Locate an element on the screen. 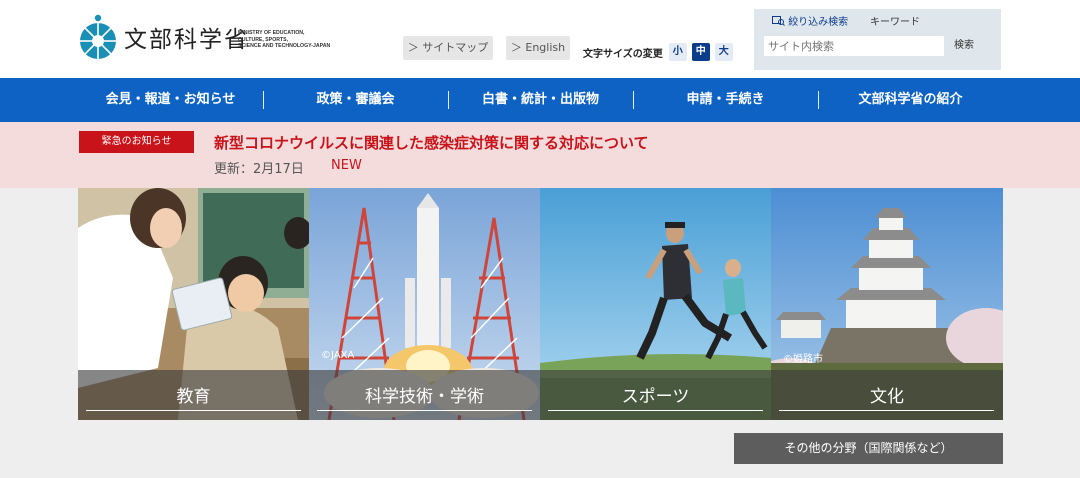 The height and width of the screenshot is (478, 1080). nav-item-press: 会見・報道・お知らせ is located at coordinates (170, 100).